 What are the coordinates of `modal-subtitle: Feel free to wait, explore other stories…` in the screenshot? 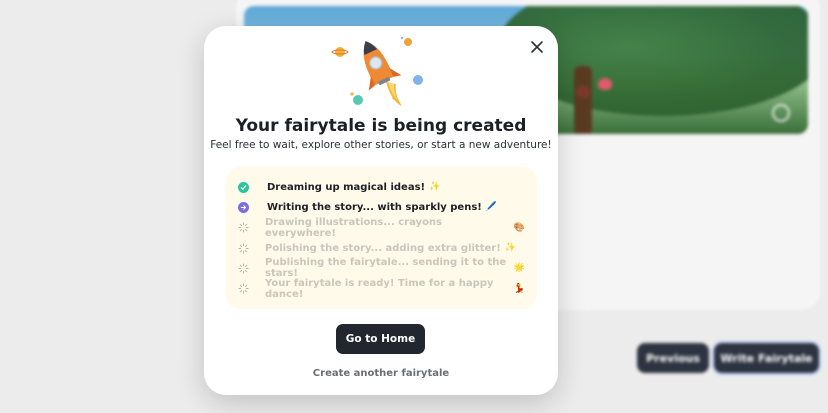 It's located at (381, 145).